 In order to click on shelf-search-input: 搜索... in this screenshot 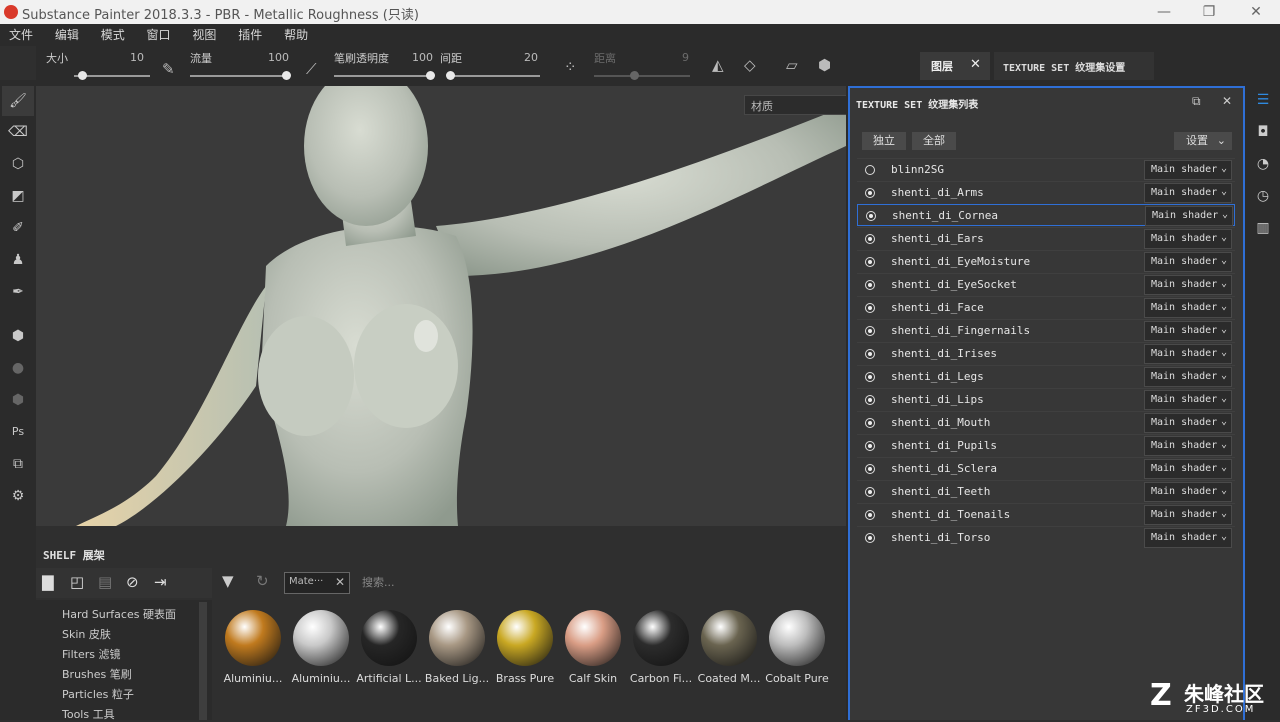, I will do `click(378, 582)`.